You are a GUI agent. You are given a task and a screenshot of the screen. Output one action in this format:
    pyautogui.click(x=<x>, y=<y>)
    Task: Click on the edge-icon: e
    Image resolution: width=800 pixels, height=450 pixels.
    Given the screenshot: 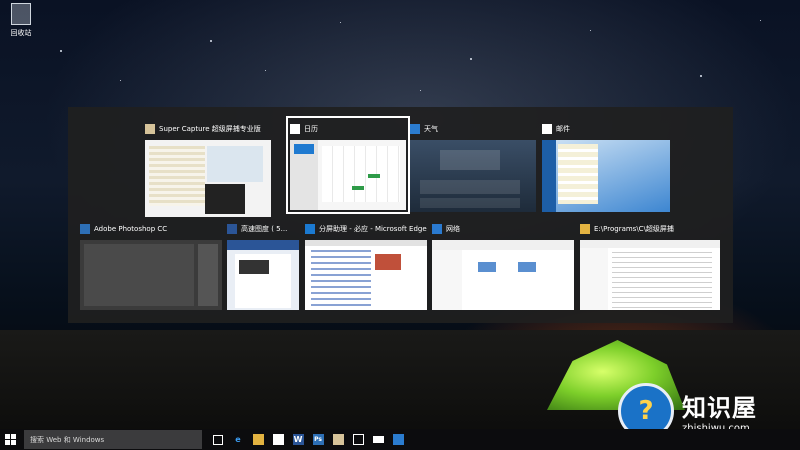 What is the action you would take?
    pyautogui.click(x=238, y=439)
    